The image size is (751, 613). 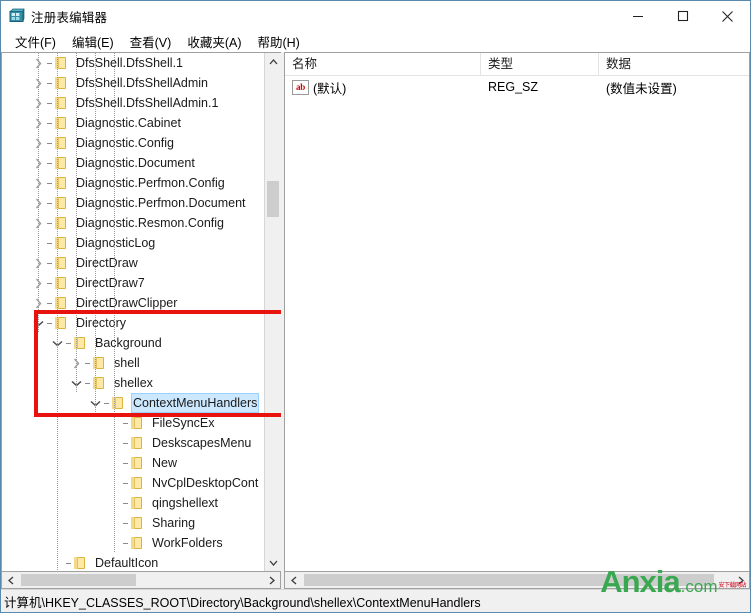 What do you see at coordinates (133, 323) in the screenshot?
I see `tree-item-directory: Directory` at bounding box center [133, 323].